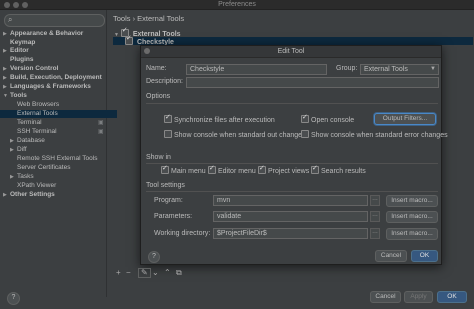 This screenshot has height=309, width=474. What do you see at coordinates (52, 132) in the screenshot?
I see `sidebar-item-ssh-terminal: SSH Terminal ▣` at bounding box center [52, 132].